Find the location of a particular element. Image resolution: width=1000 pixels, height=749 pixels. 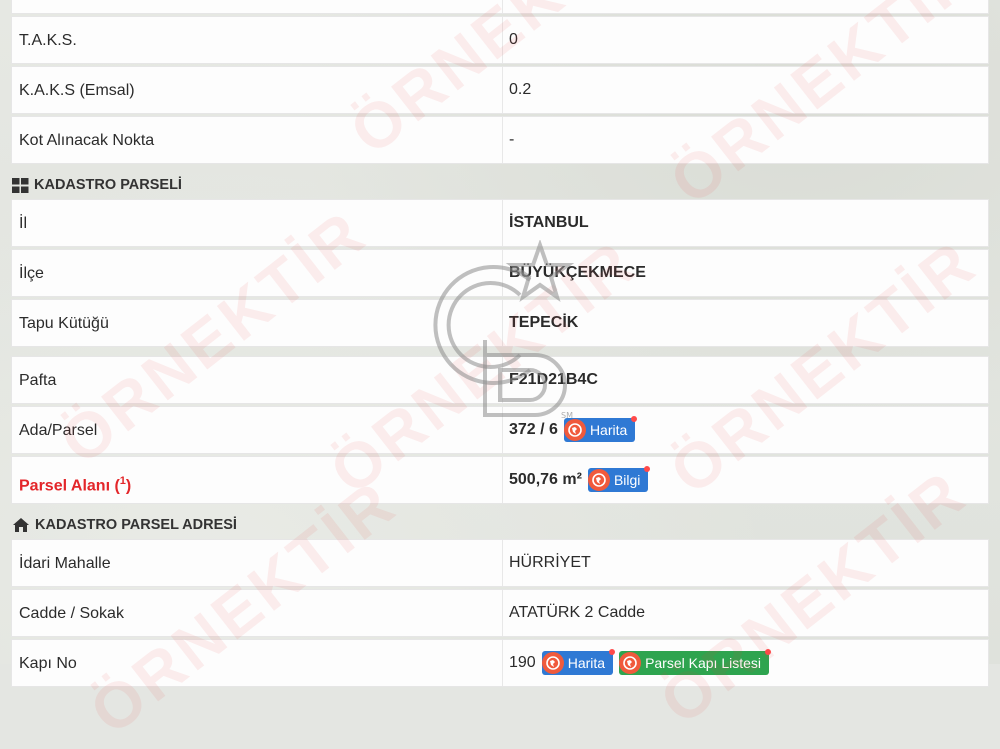

section-title: KADASTRO PARSEL ADRESİ is located at coordinates (136, 525).